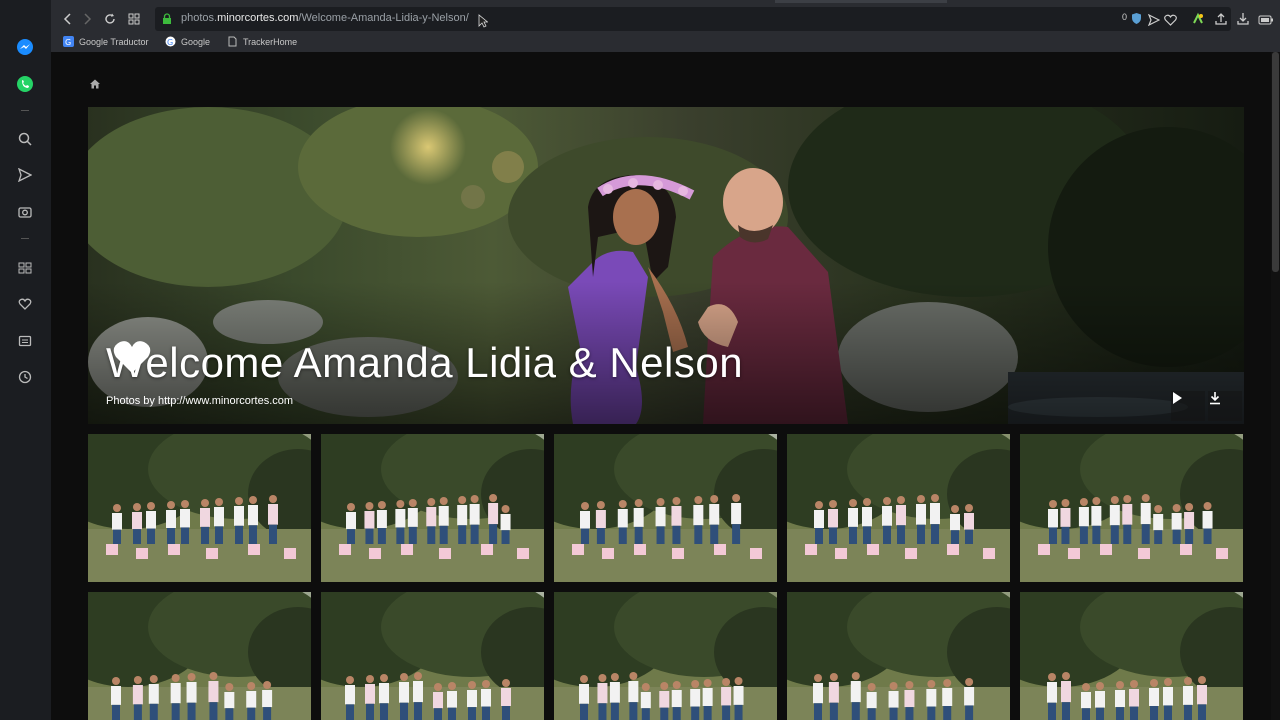  What do you see at coordinates (1188, 406) in the screenshot?
I see `slideshow-button` at bounding box center [1188, 406].